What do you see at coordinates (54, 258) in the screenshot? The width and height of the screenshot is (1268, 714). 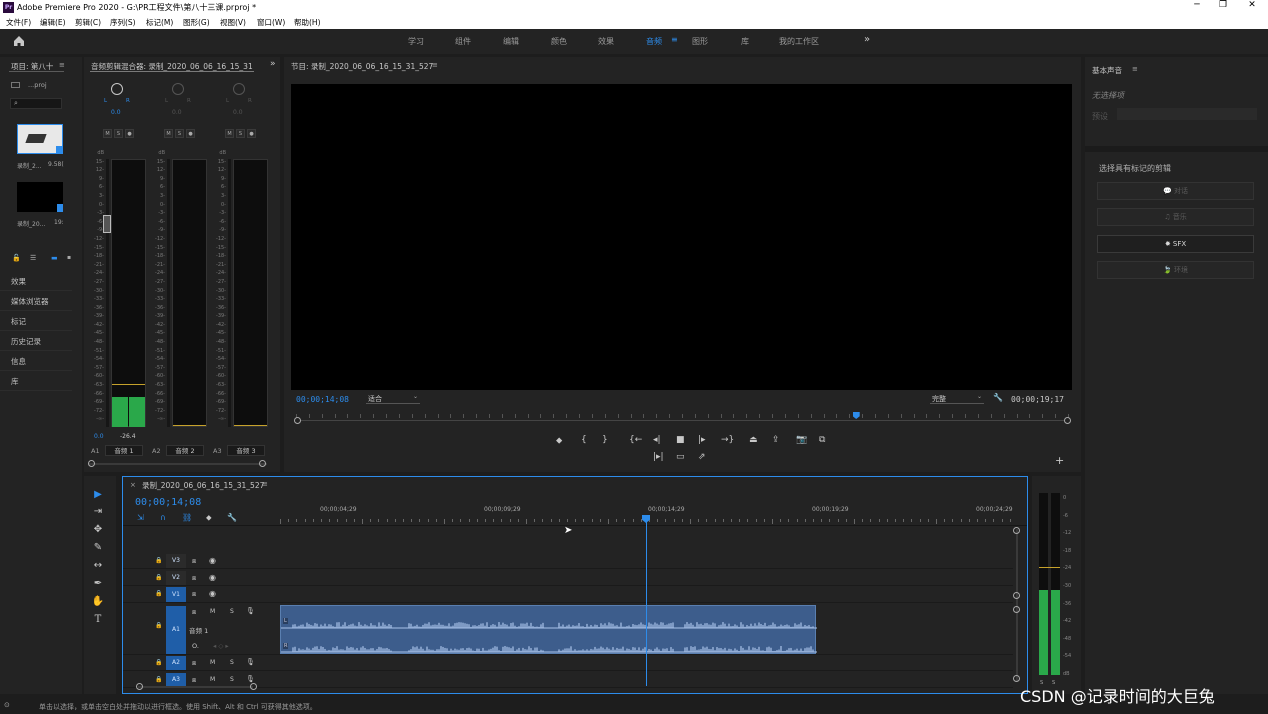 I see `icon-view-icon: ▬` at bounding box center [54, 258].